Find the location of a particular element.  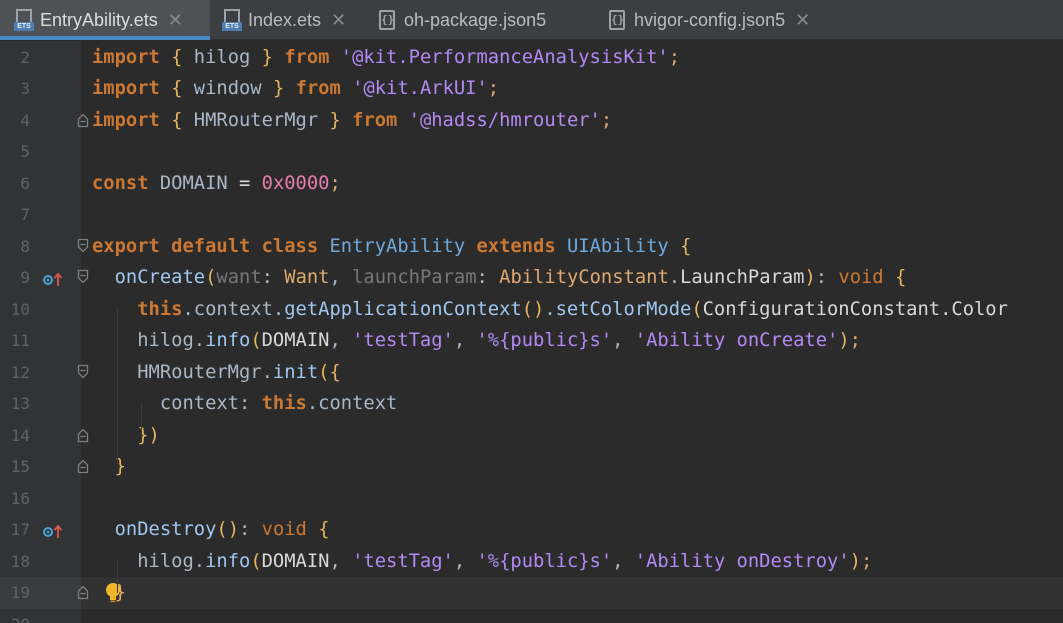

line-number: 11 is located at coordinates (20, 340).